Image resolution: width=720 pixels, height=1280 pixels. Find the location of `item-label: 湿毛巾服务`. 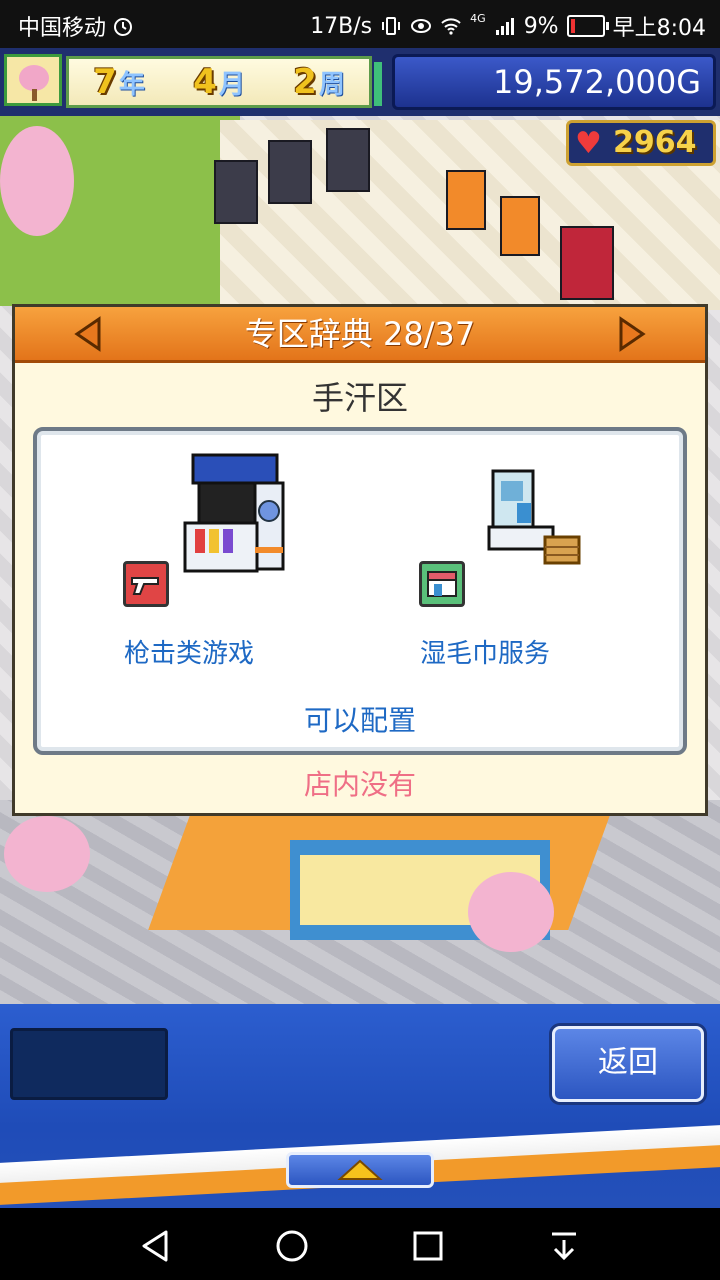

item-label: 湿毛巾服务 is located at coordinates (484, 654).